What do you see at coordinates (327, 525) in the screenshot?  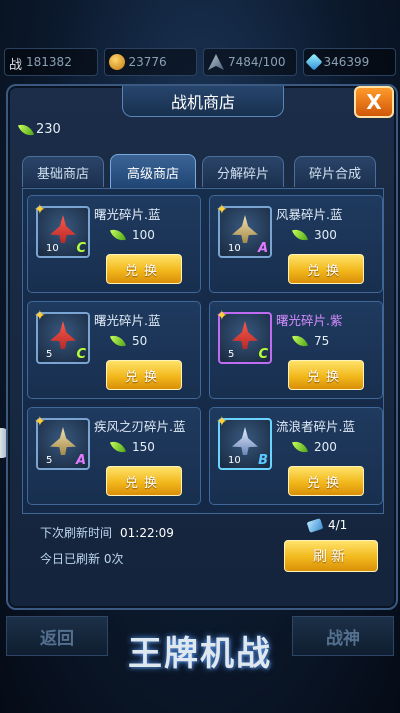 I see `refresh-ticket-counter: 4/1` at bounding box center [327, 525].